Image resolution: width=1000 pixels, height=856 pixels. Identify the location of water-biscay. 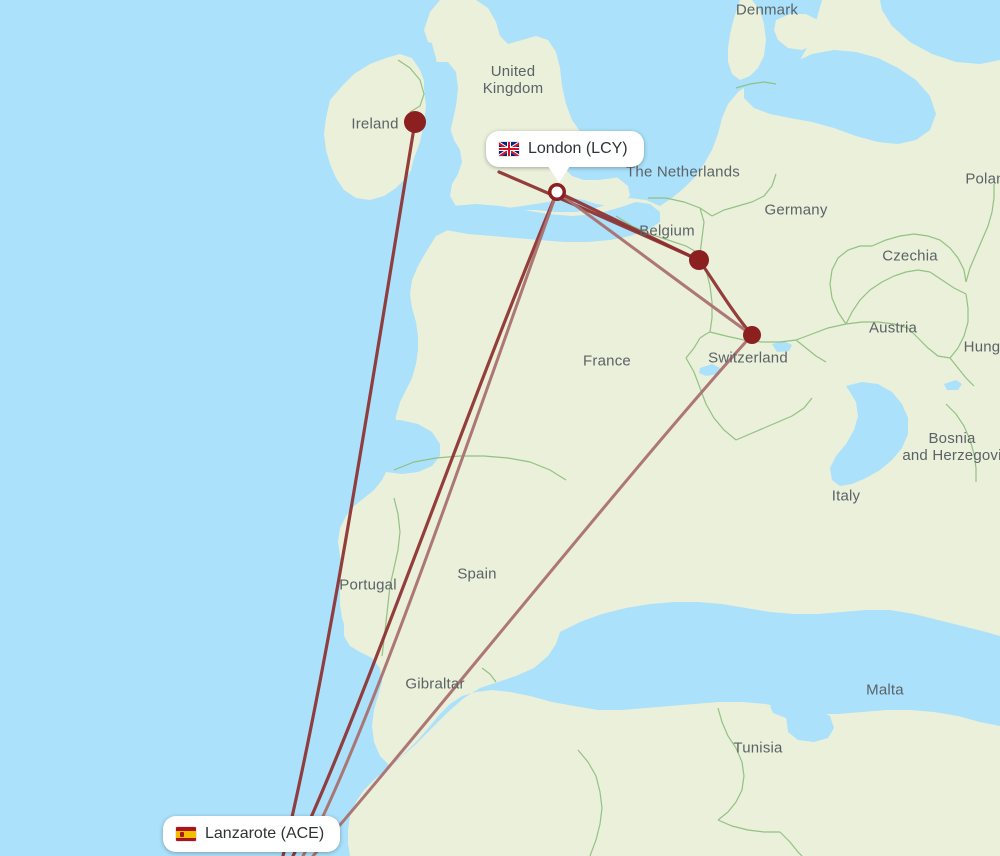
(388, 447).